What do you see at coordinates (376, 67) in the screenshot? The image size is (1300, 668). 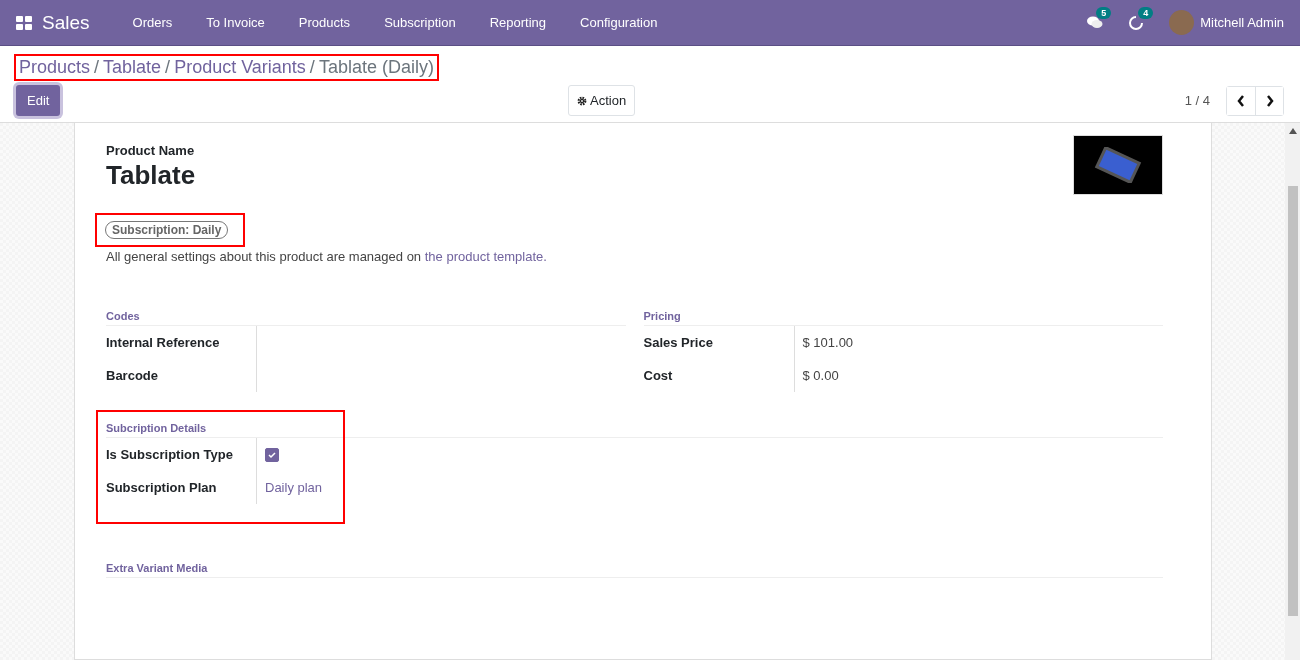 I see `breadcrumb-item: Tablate (Daily)` at bounding box center [376, 67].